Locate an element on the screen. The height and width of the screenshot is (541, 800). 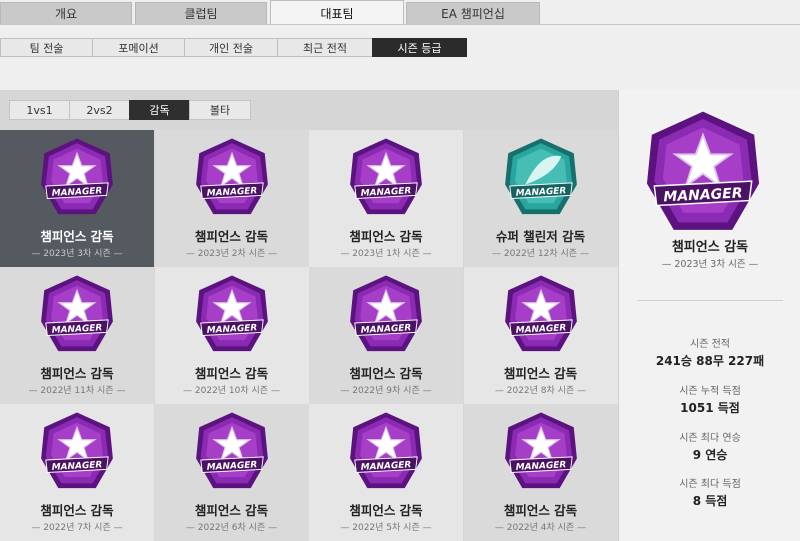
season-label: — 2022년 4차 시즌 — is located at coordinates (540, 528).